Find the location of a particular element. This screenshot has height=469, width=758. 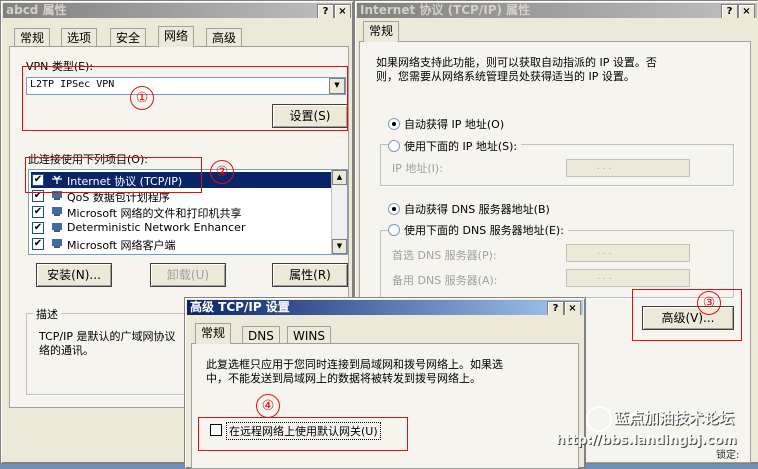

use-ip-radio is located at coordinates (394, 146).